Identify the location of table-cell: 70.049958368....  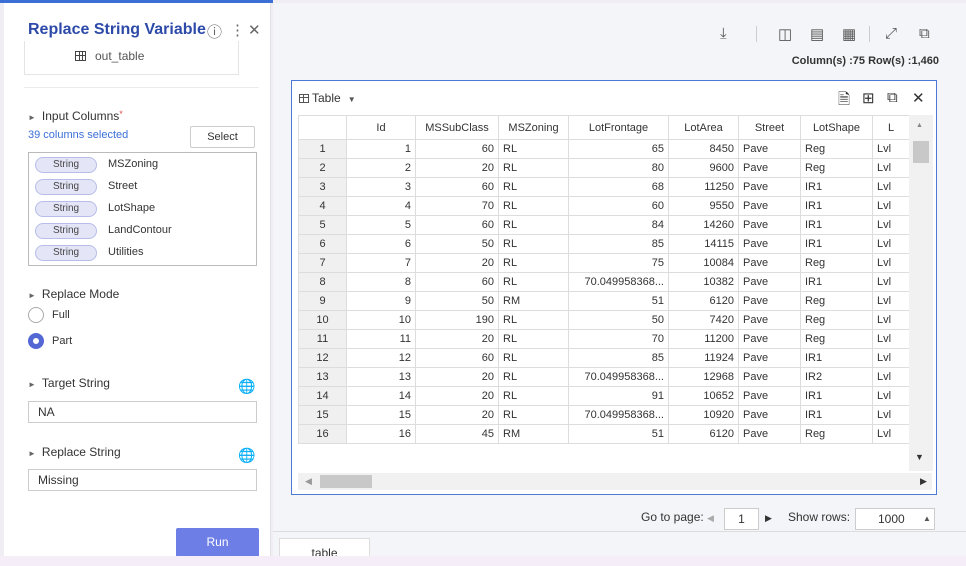
(618, 282).